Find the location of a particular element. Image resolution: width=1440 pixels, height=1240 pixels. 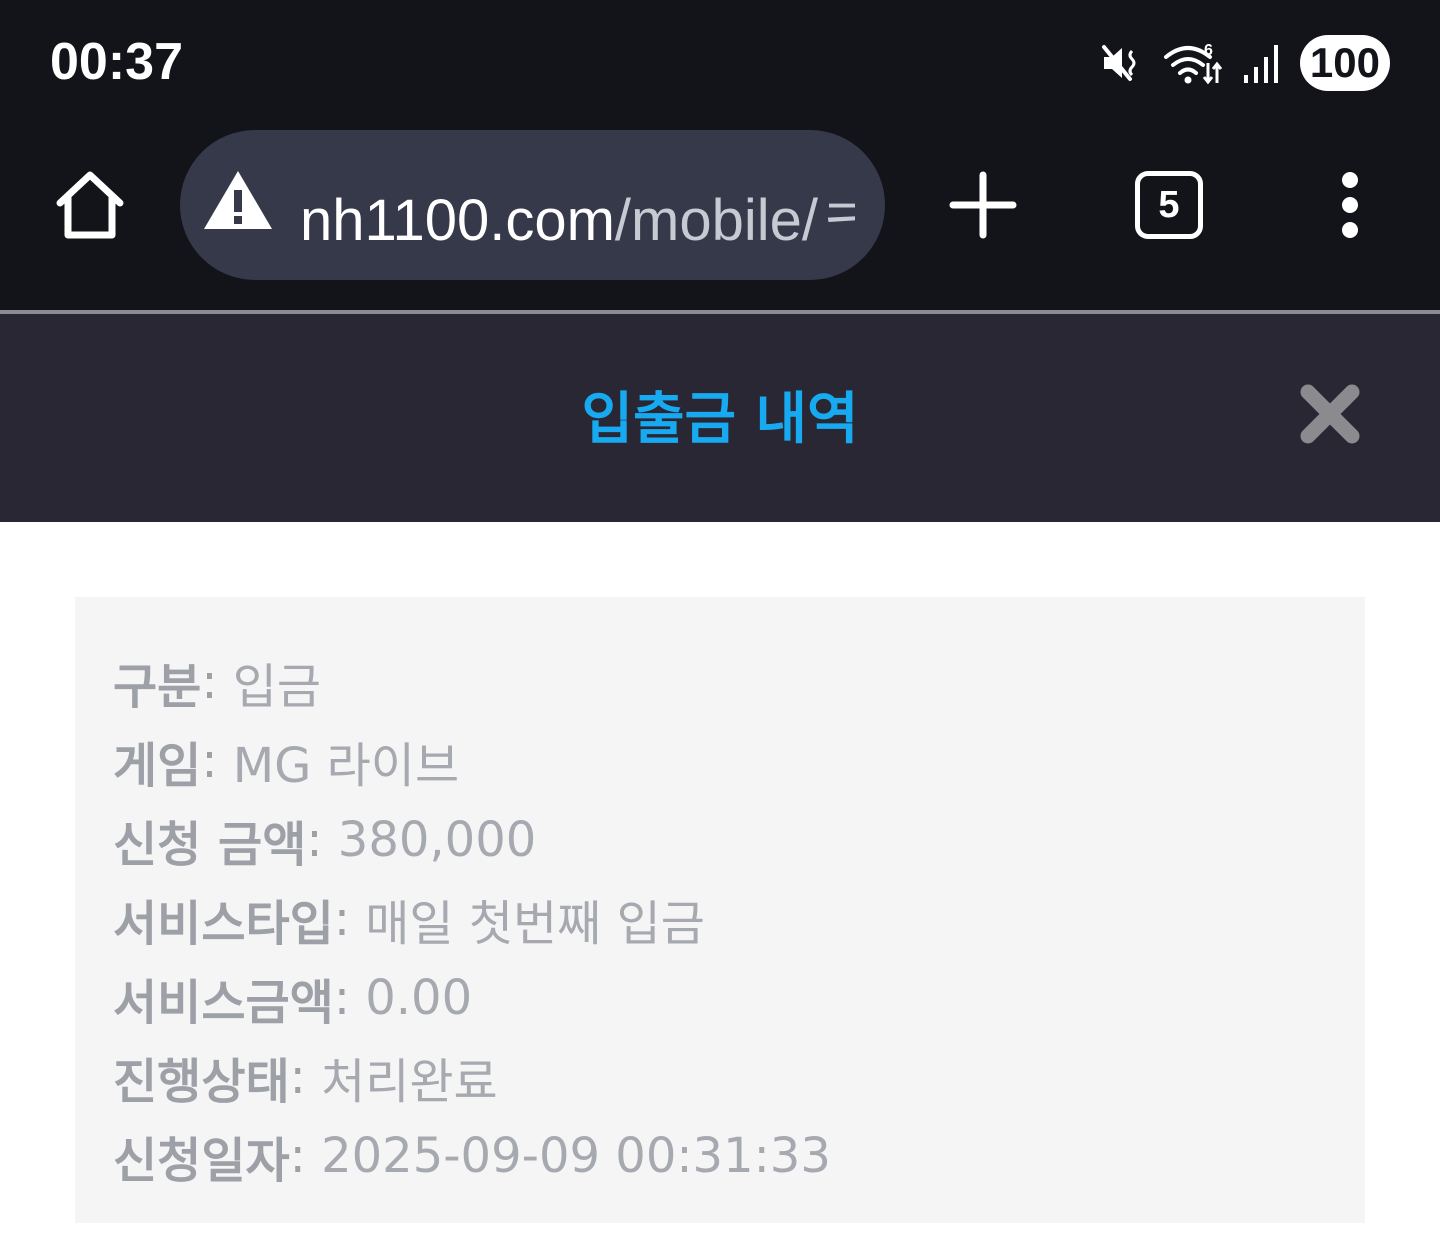

detail-value: 입금 is located at coordinates (277, 686).